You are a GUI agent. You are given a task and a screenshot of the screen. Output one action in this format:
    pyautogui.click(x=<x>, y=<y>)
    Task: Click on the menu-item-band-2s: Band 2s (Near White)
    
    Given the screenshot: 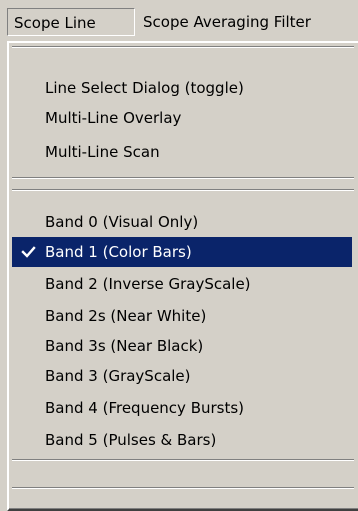 What is the action you would take?
    pyautogui.click(x=182, y=316)
    